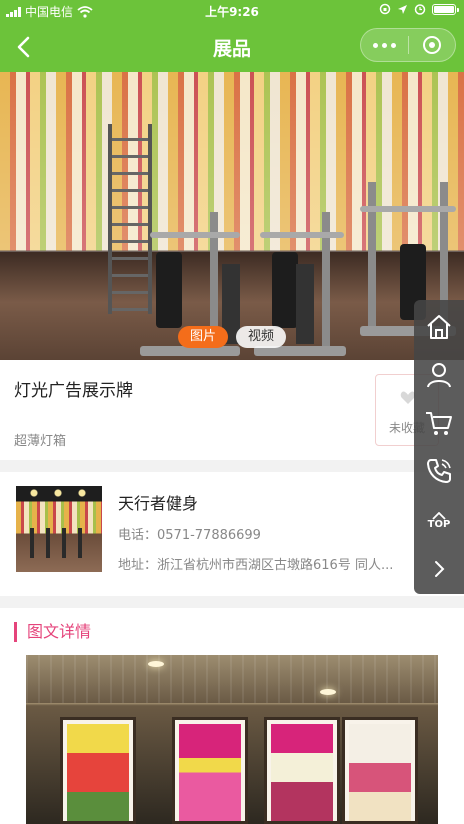  What do you see at coordinates (439, 327) in the screenshot?
I see `home-icon` at bounding box center [439, 327].